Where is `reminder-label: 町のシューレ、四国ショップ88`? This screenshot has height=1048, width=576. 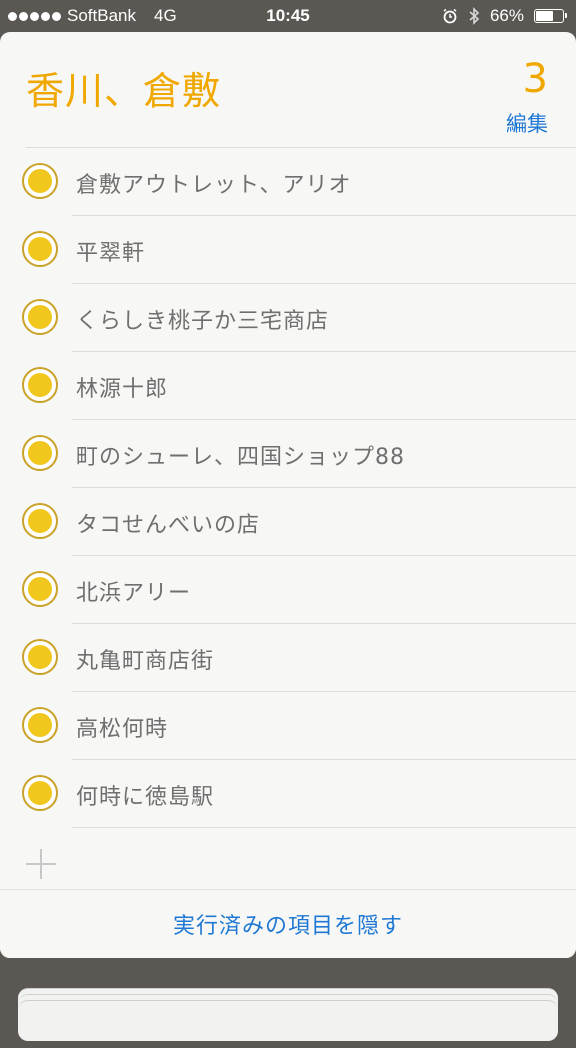 reminder-label: 町のシューレ、四国ショップ88 is located at coordinates (240, 457).